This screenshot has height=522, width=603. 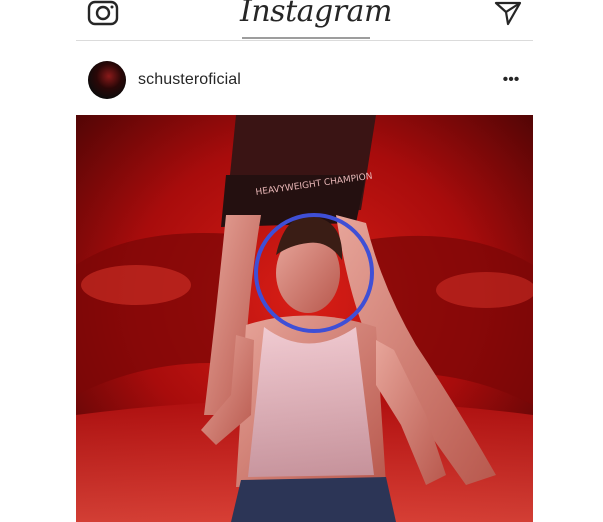 I want to click on man-jeans, so click(x=313, y=499).